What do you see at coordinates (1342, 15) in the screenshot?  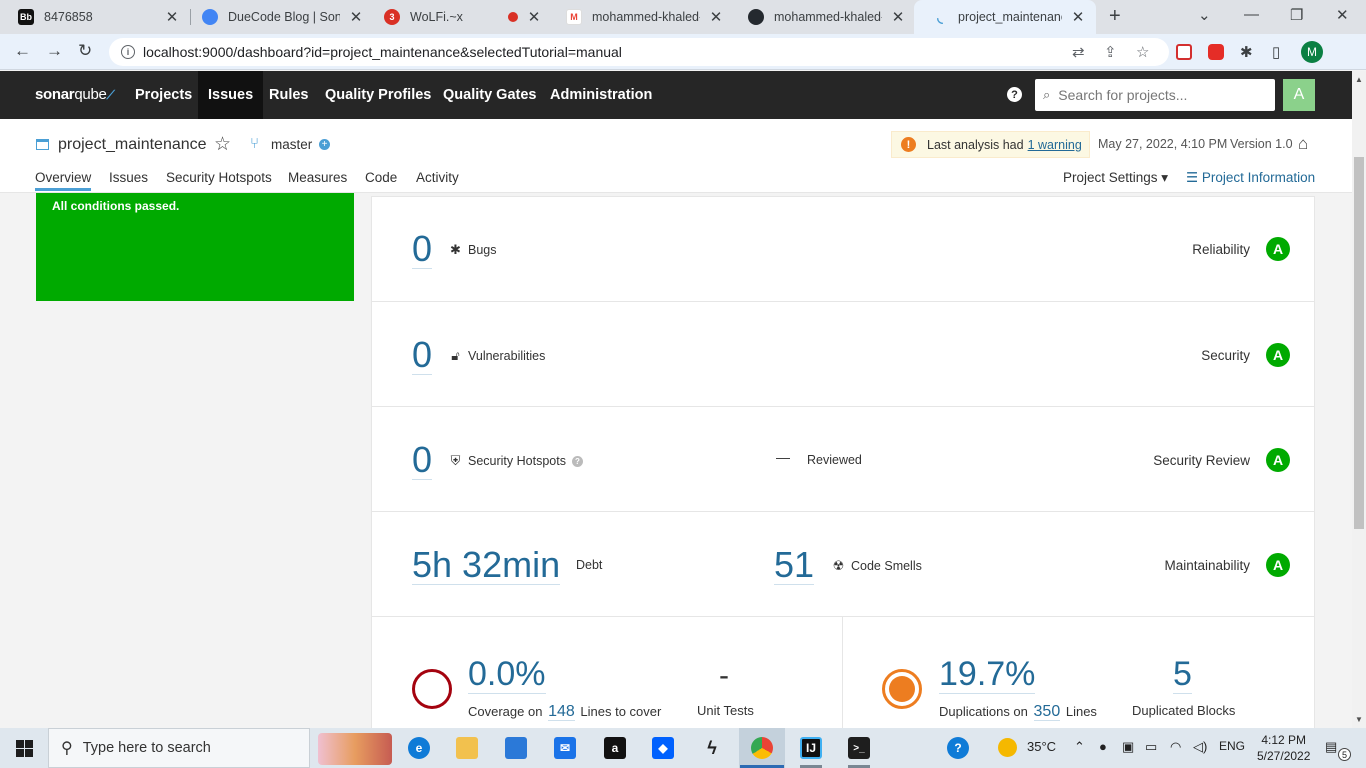 I see `close-window-icon: ✕` at bounding box center [1342, 15].